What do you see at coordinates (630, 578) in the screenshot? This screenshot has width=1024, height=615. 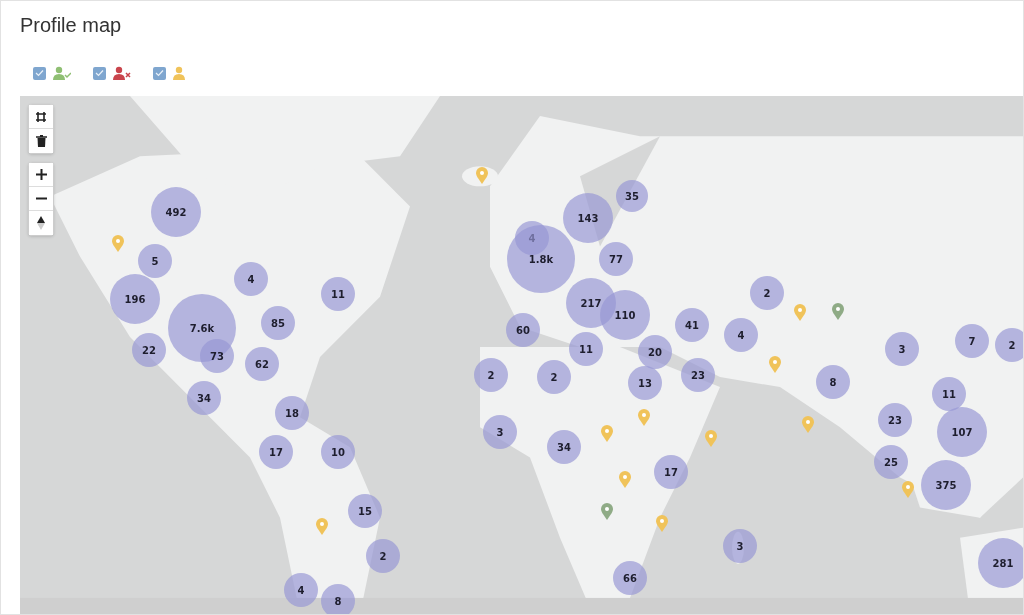 I see `cluster-marker: 66` at bounding box center [630, 578].